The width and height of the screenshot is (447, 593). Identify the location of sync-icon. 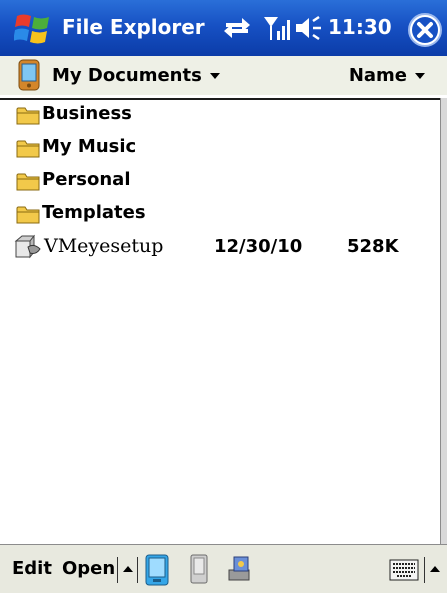
(237, 28).